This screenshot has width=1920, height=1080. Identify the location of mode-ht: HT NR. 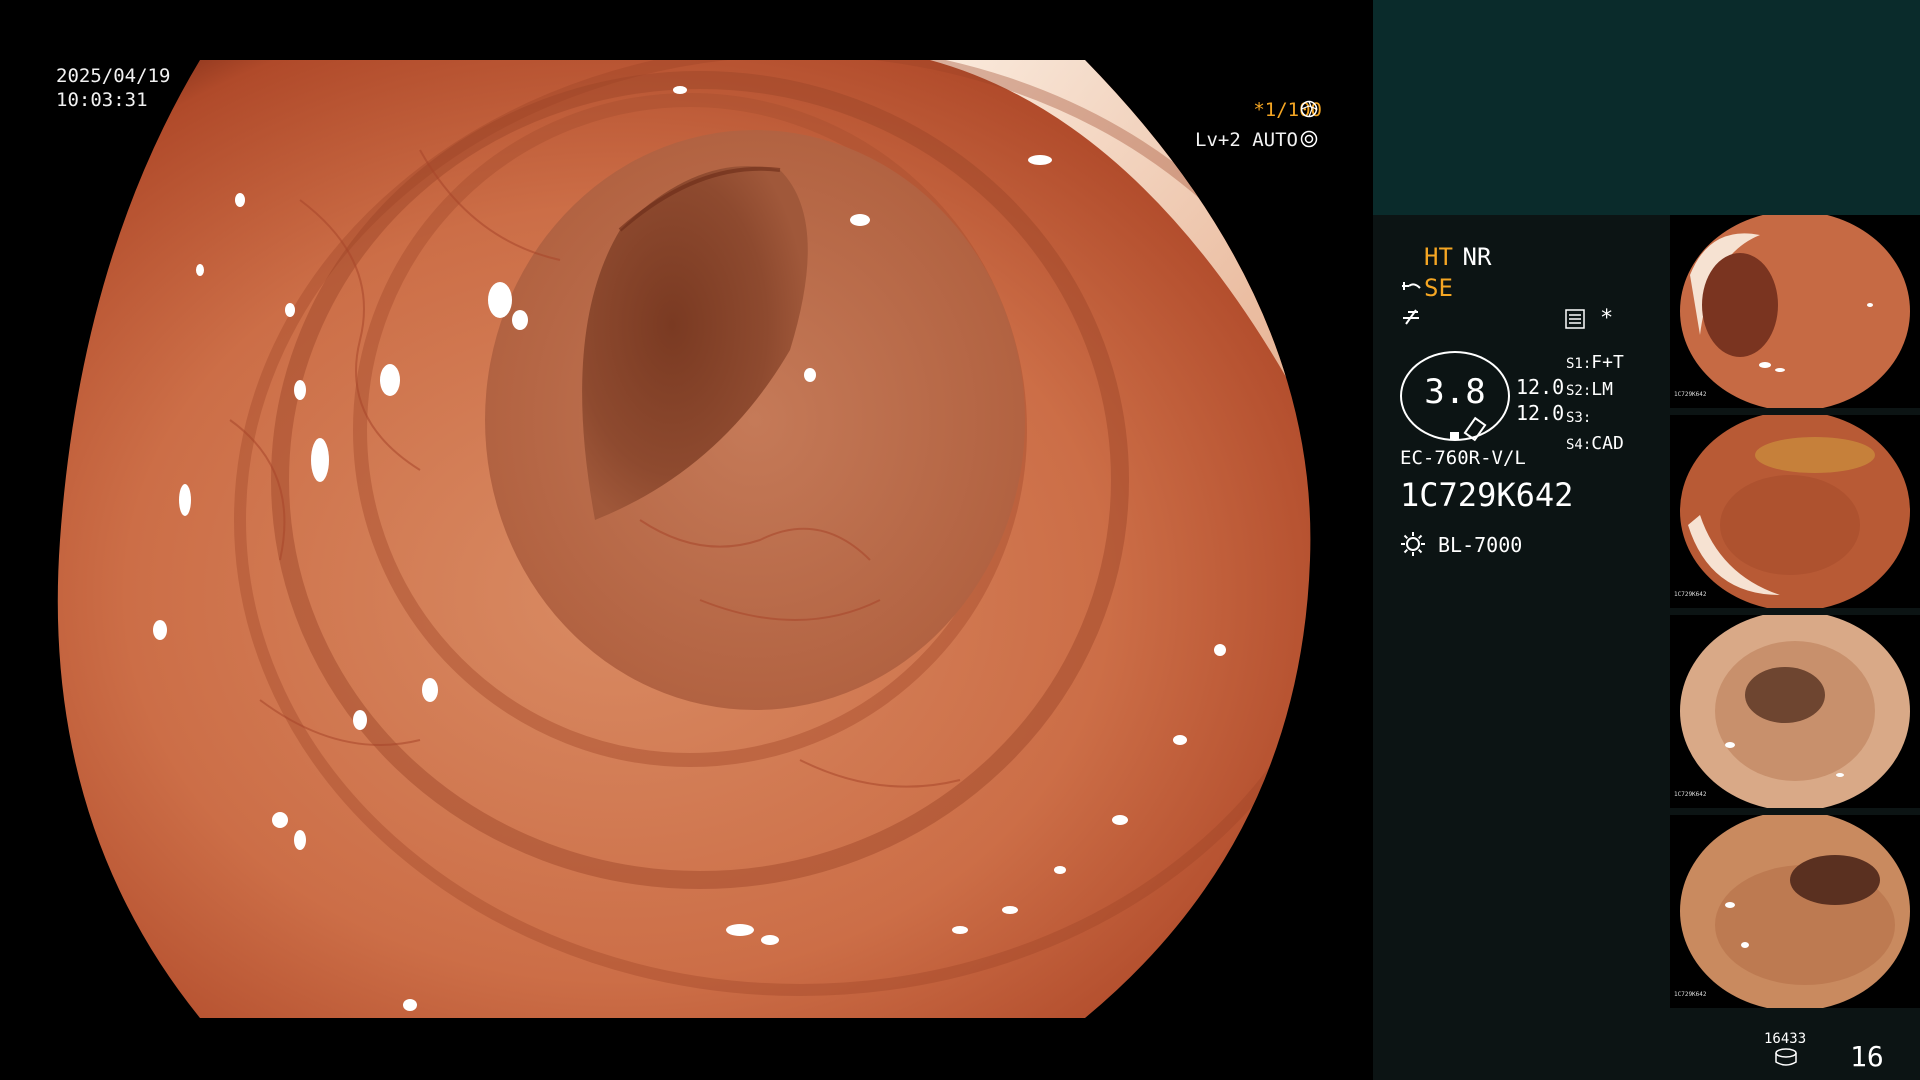
(1457, 257).